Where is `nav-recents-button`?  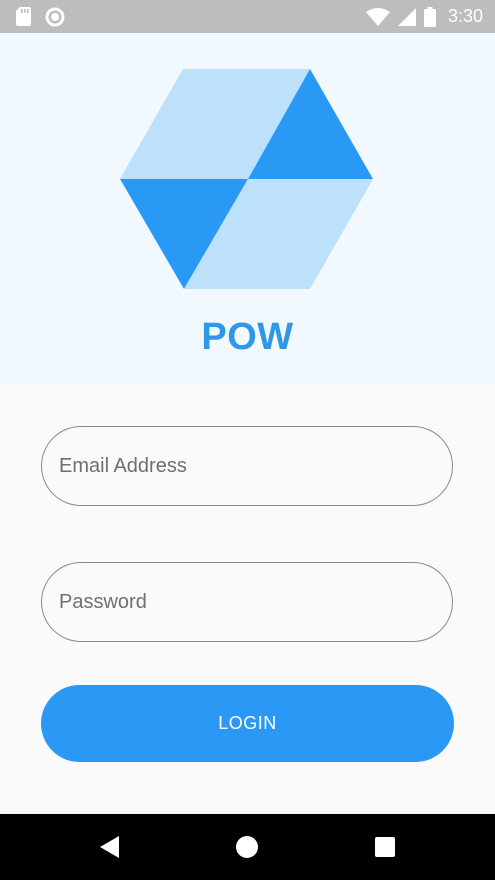
nav-recents-button is located at coordinates (385, 847).